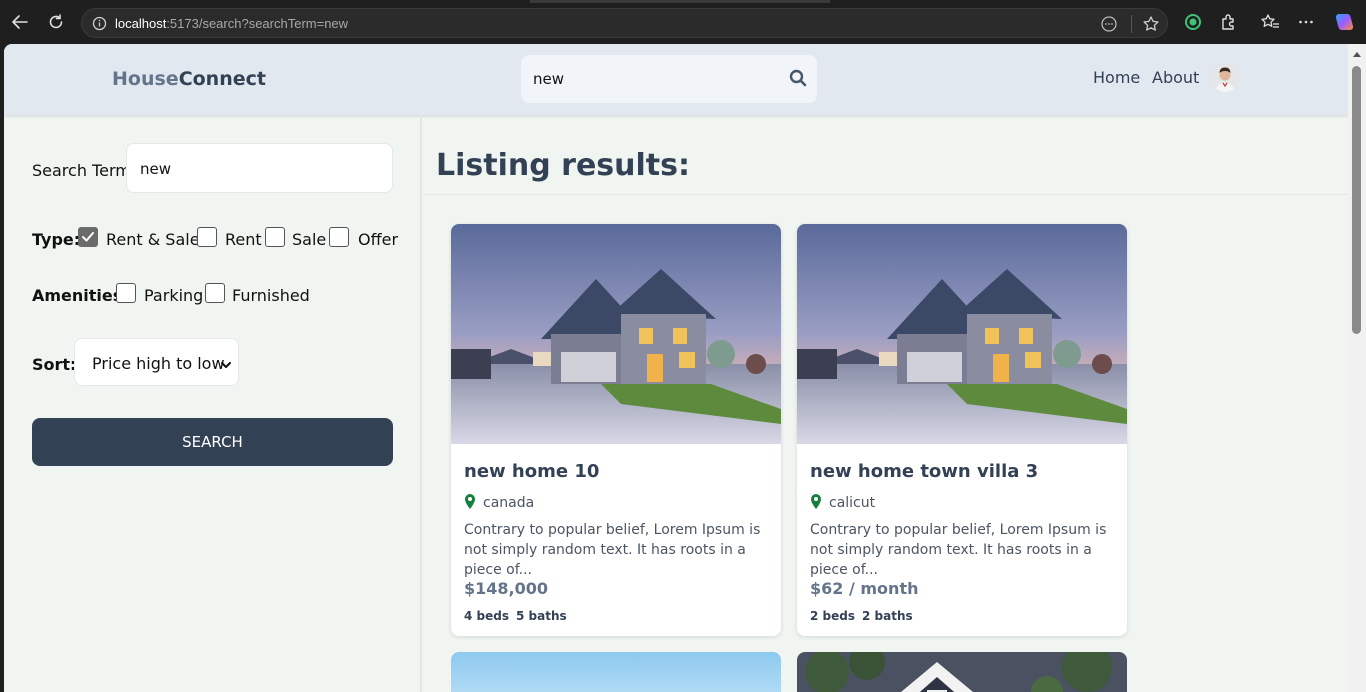  Describe the element at coordinates (54, 364) in the screenshot. I see `sort-label: Sort:` at that location.